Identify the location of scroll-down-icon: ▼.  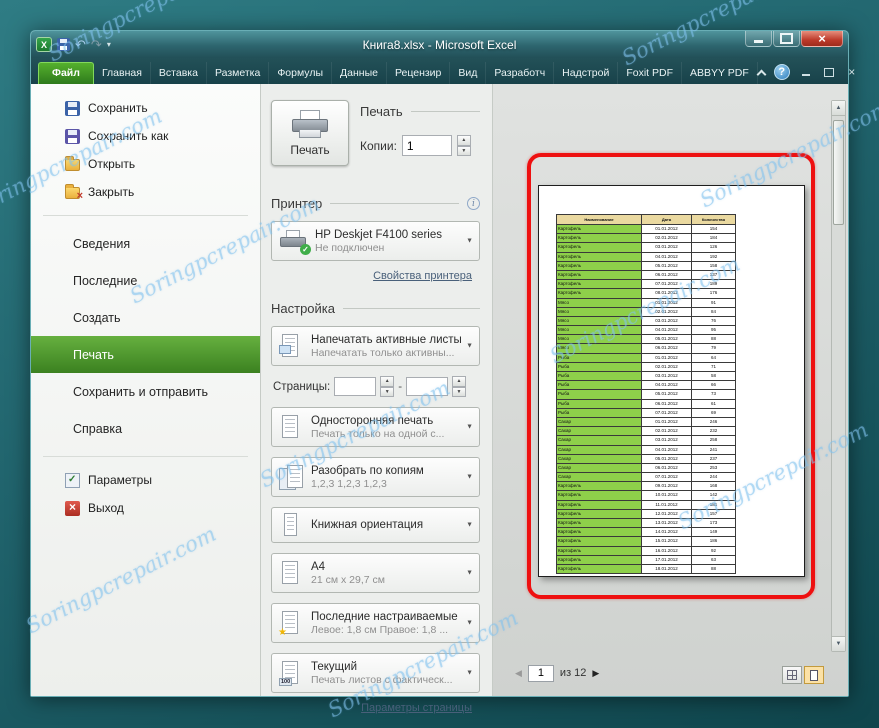
(838, 643).